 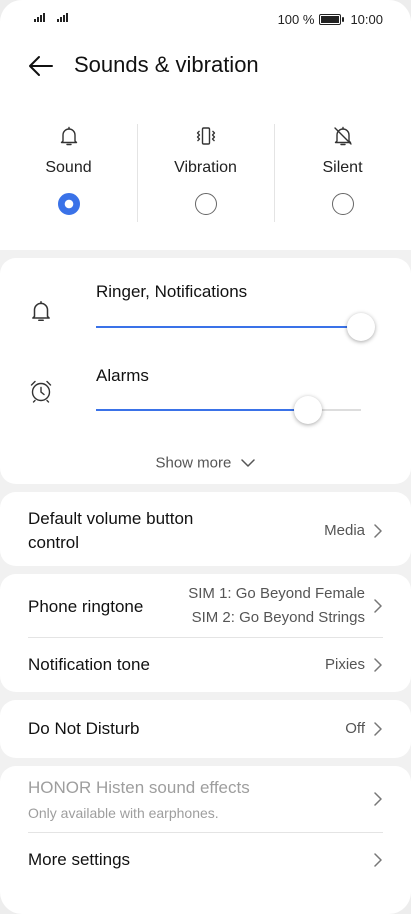 I want to click on default-volume-label: Default volume button control, so click(x=111, y=530).